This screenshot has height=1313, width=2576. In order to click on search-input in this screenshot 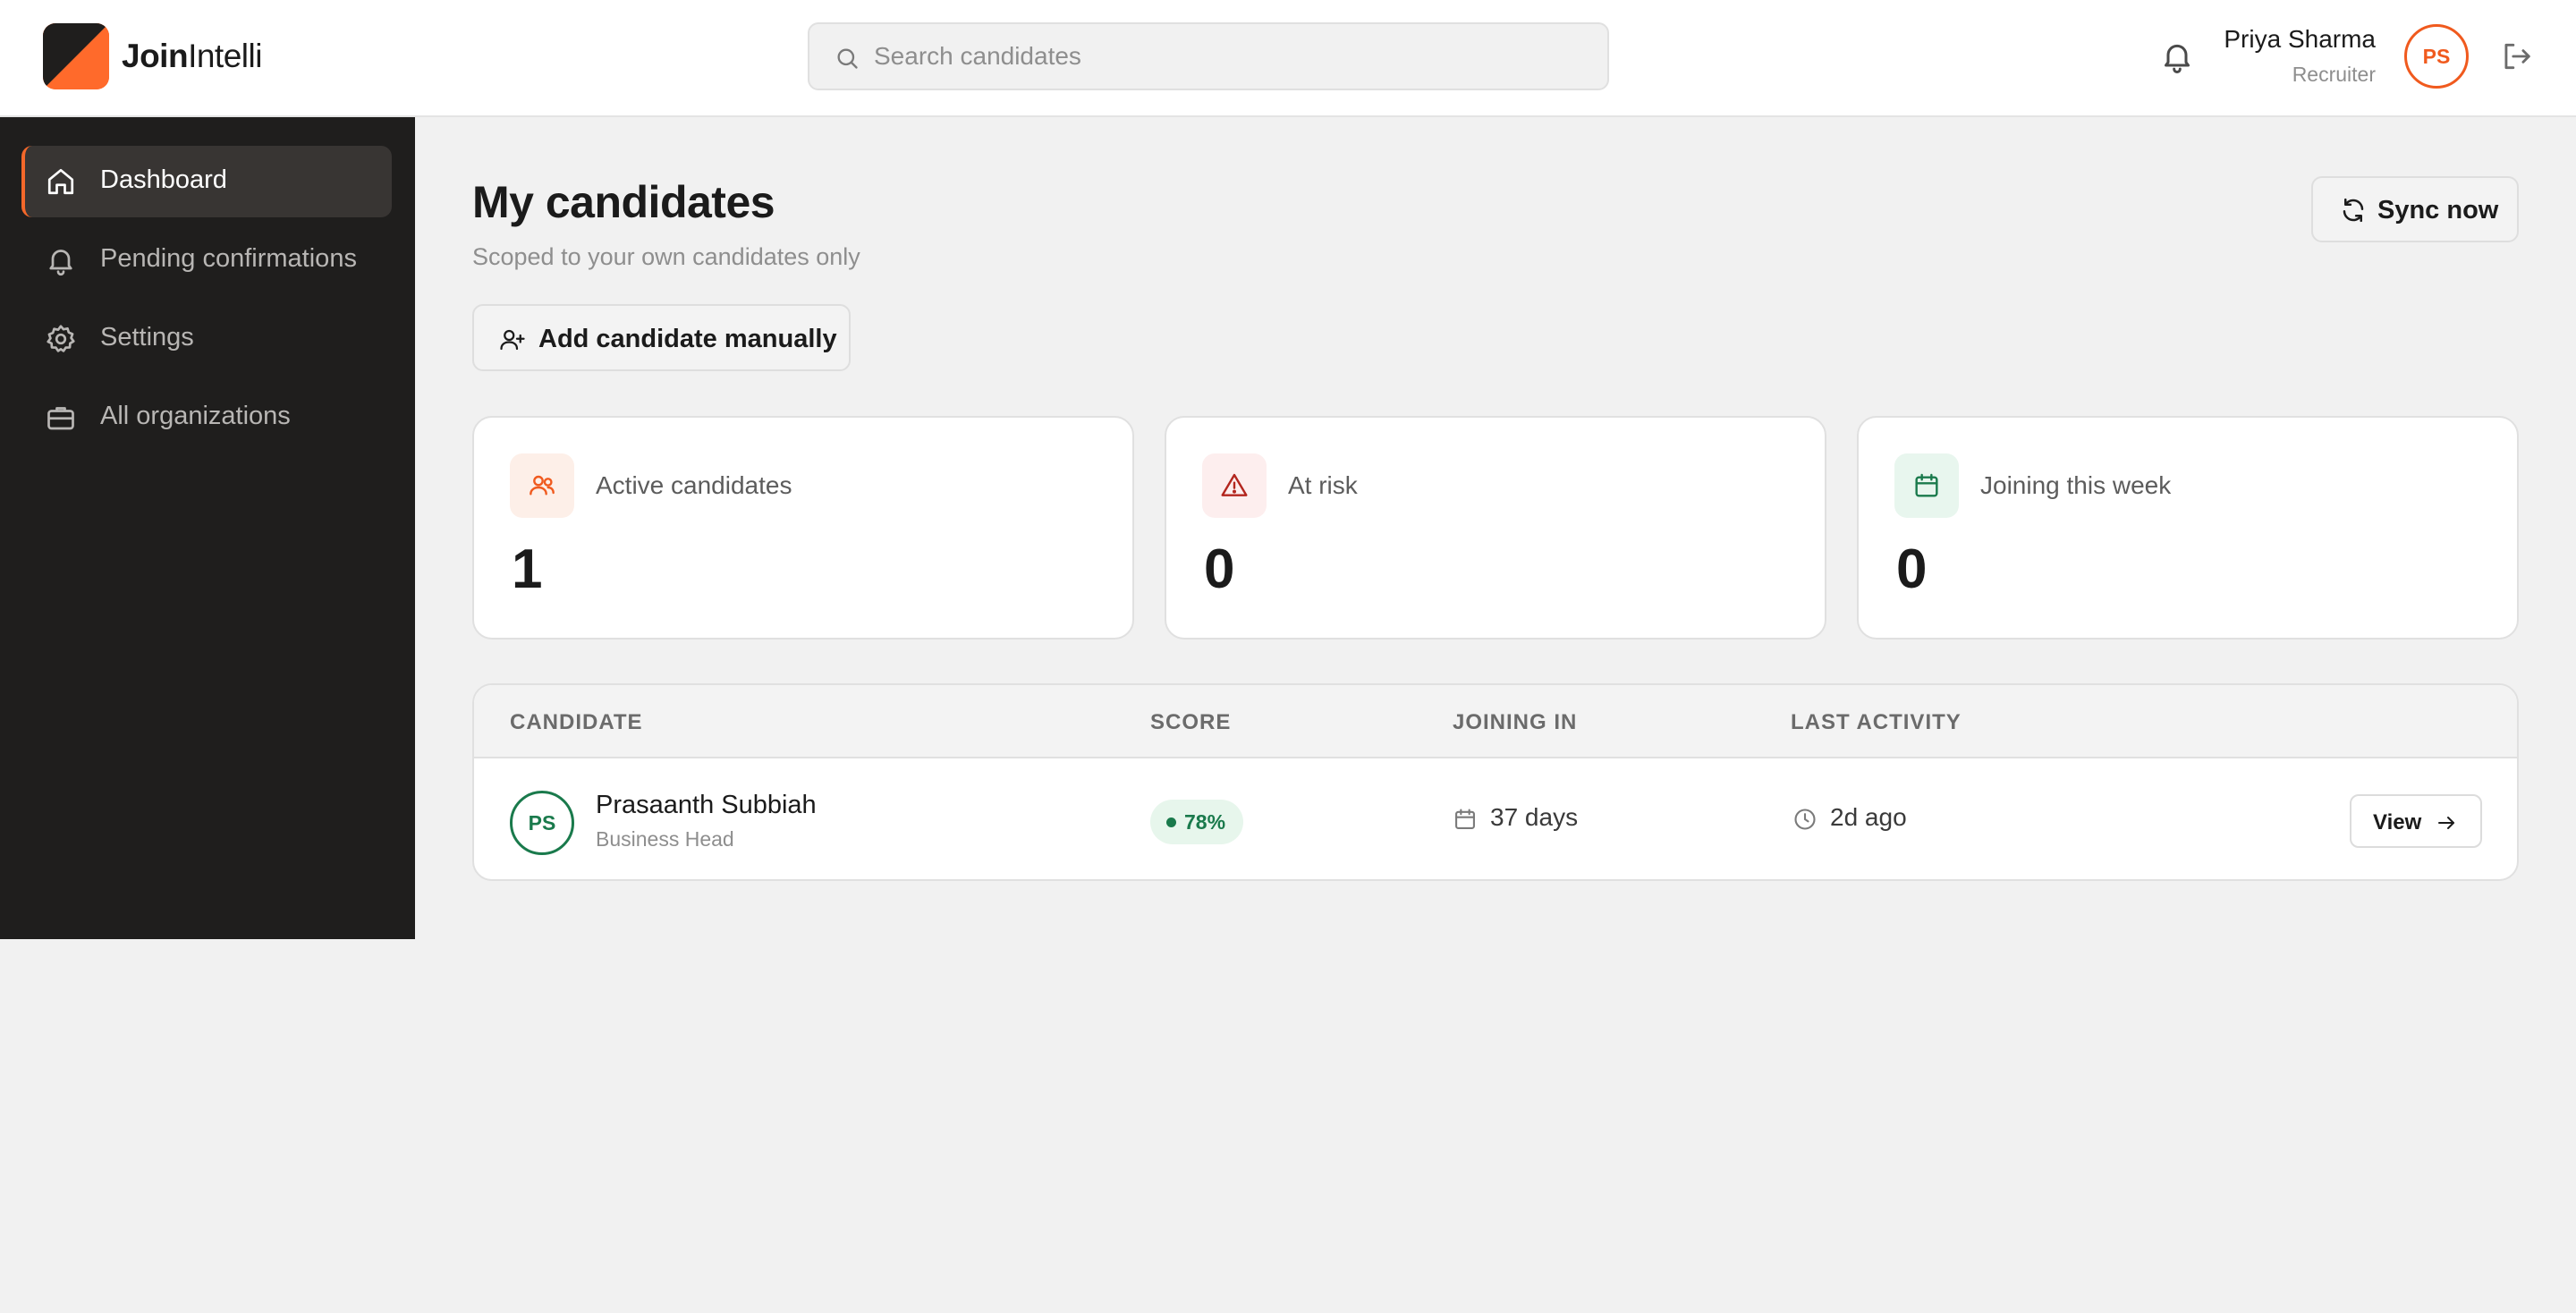, I will do `click(1231, 56)`.